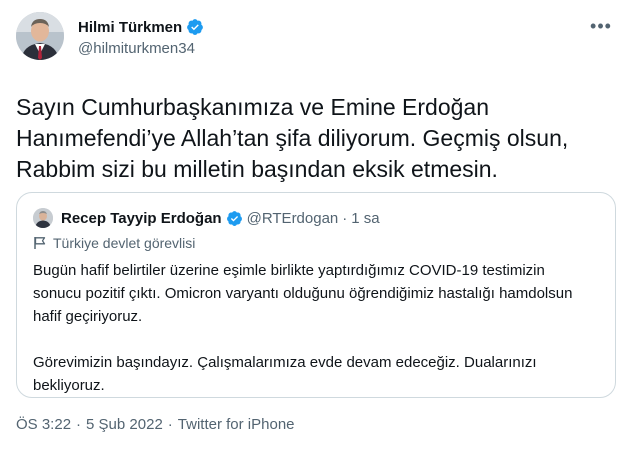 The height and width of the screenshot is (452, 630). I want to click on quoted-author-avatar, so click(43, 218).